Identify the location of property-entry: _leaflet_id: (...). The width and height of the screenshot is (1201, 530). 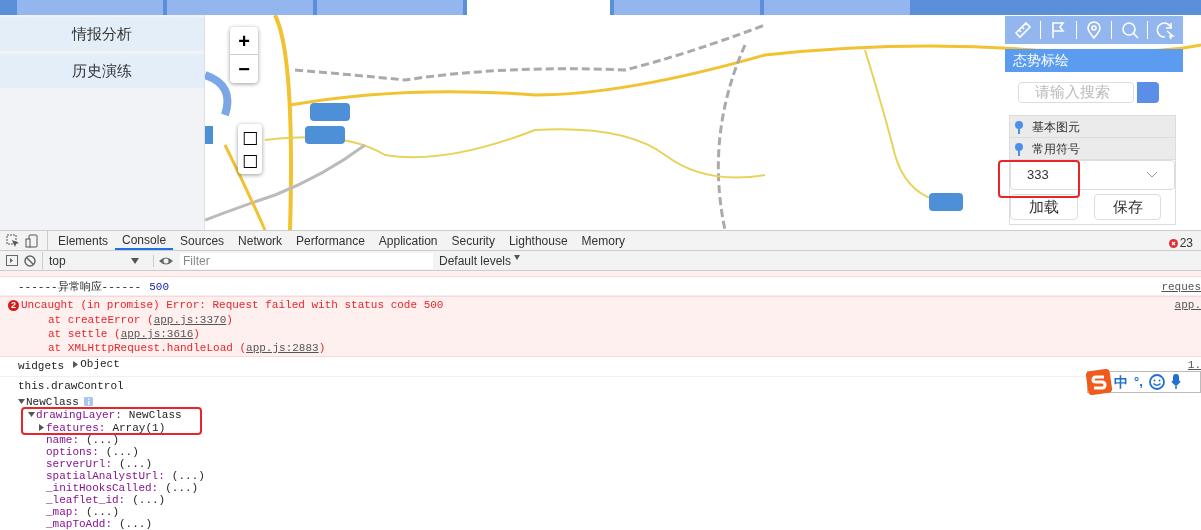
(106, 500).